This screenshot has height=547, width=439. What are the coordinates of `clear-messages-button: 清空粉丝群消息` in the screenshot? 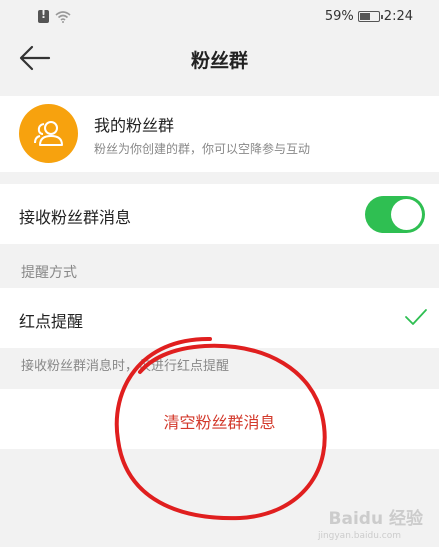 It's located at (219, 419).